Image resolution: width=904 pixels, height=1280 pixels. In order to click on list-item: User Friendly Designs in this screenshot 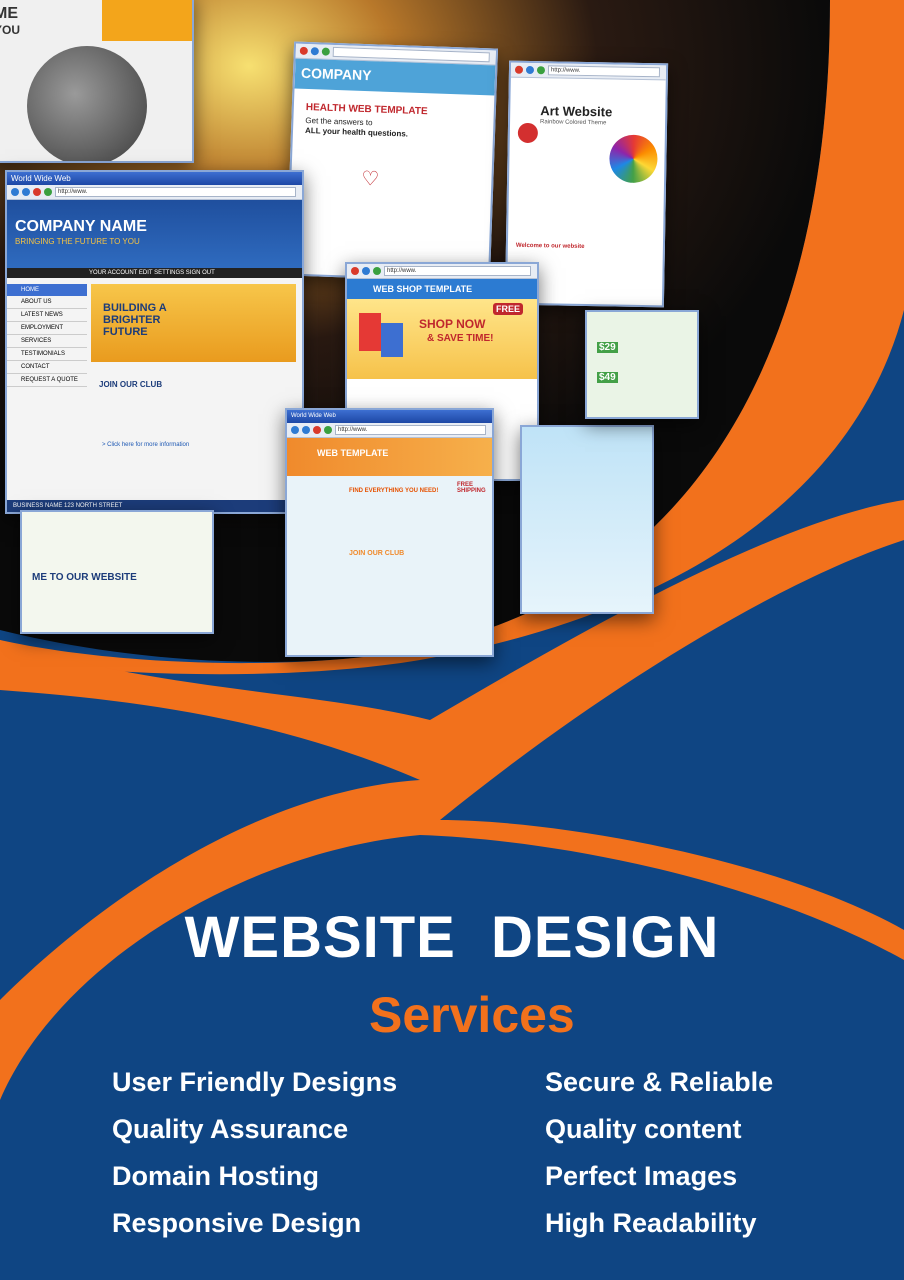, I will do `click(255, 1082)`.